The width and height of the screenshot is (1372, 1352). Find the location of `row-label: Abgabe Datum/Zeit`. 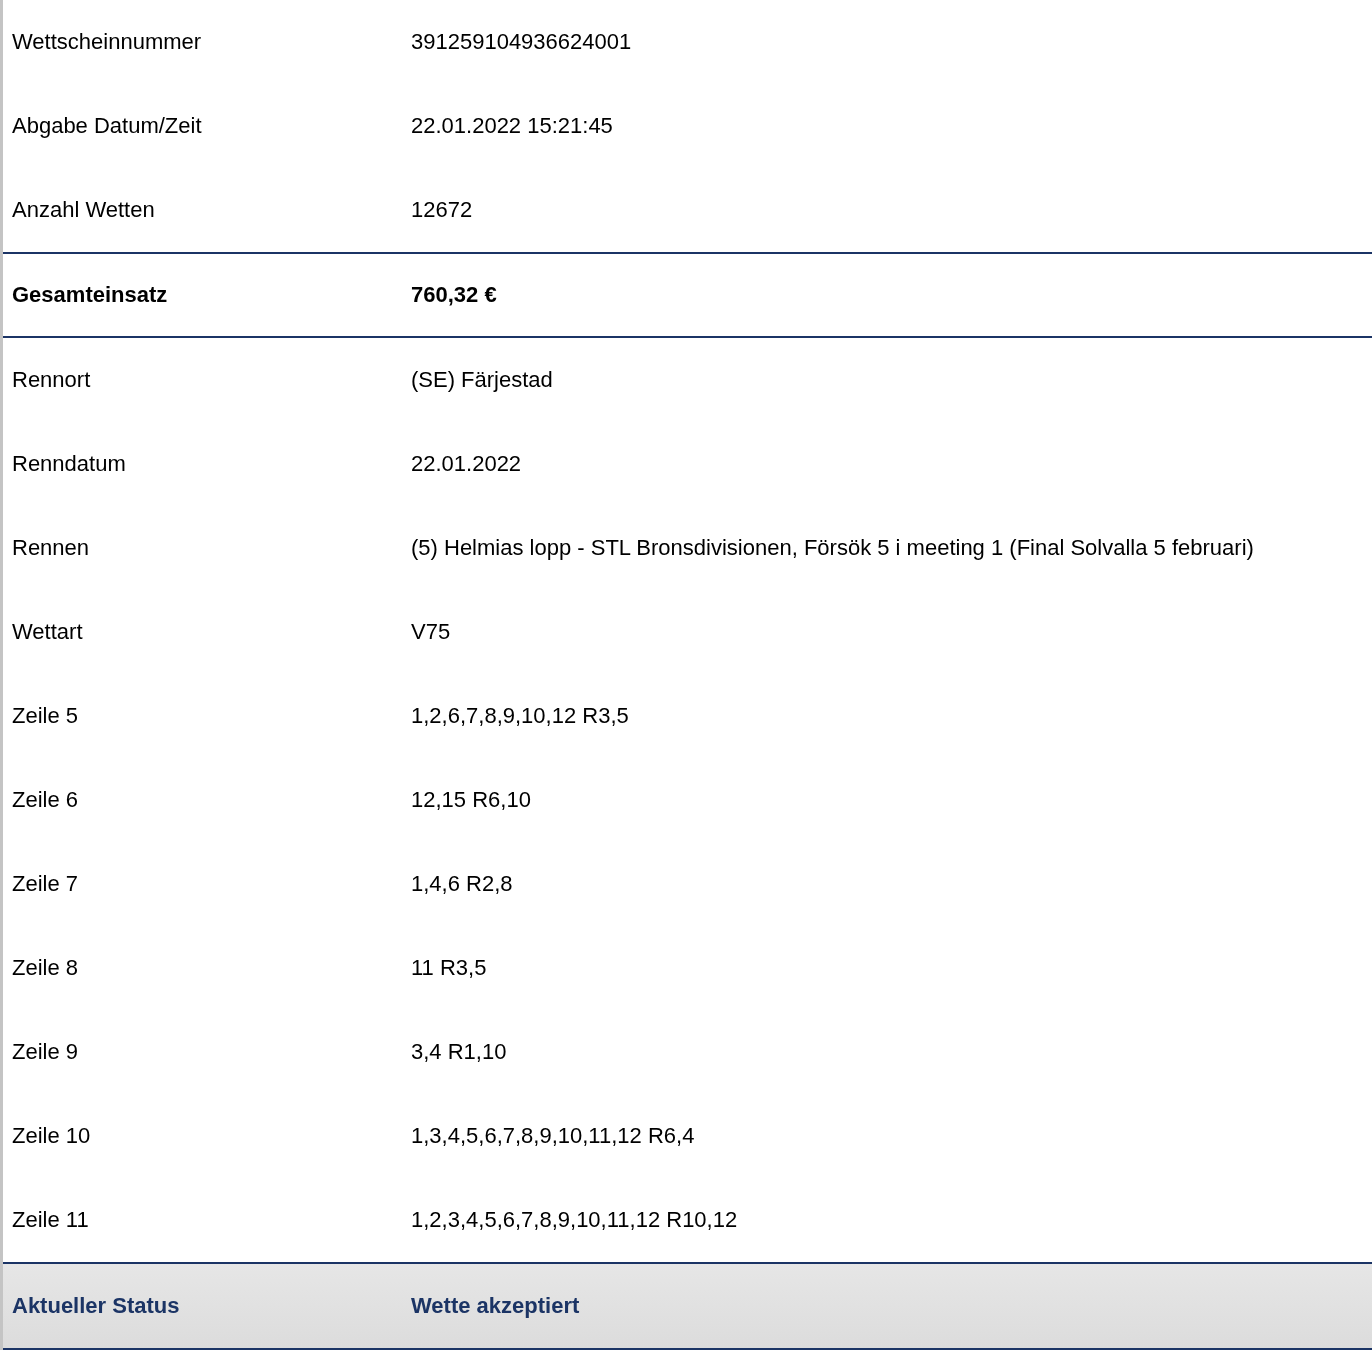

row-label: Abgabe Datum/Zeit is located at coordinates (107, 126).